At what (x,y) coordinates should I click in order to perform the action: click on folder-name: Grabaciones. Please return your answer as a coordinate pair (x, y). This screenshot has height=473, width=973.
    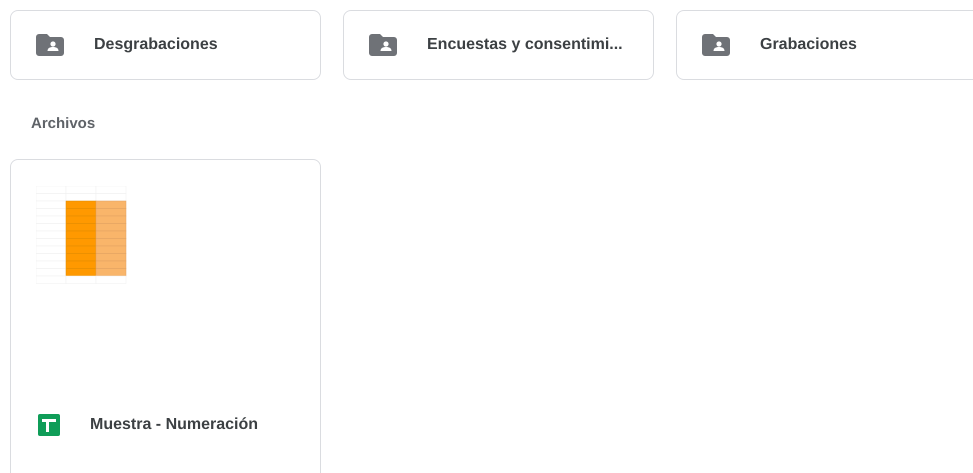
    Looking at the image, I should click on (808, 45).